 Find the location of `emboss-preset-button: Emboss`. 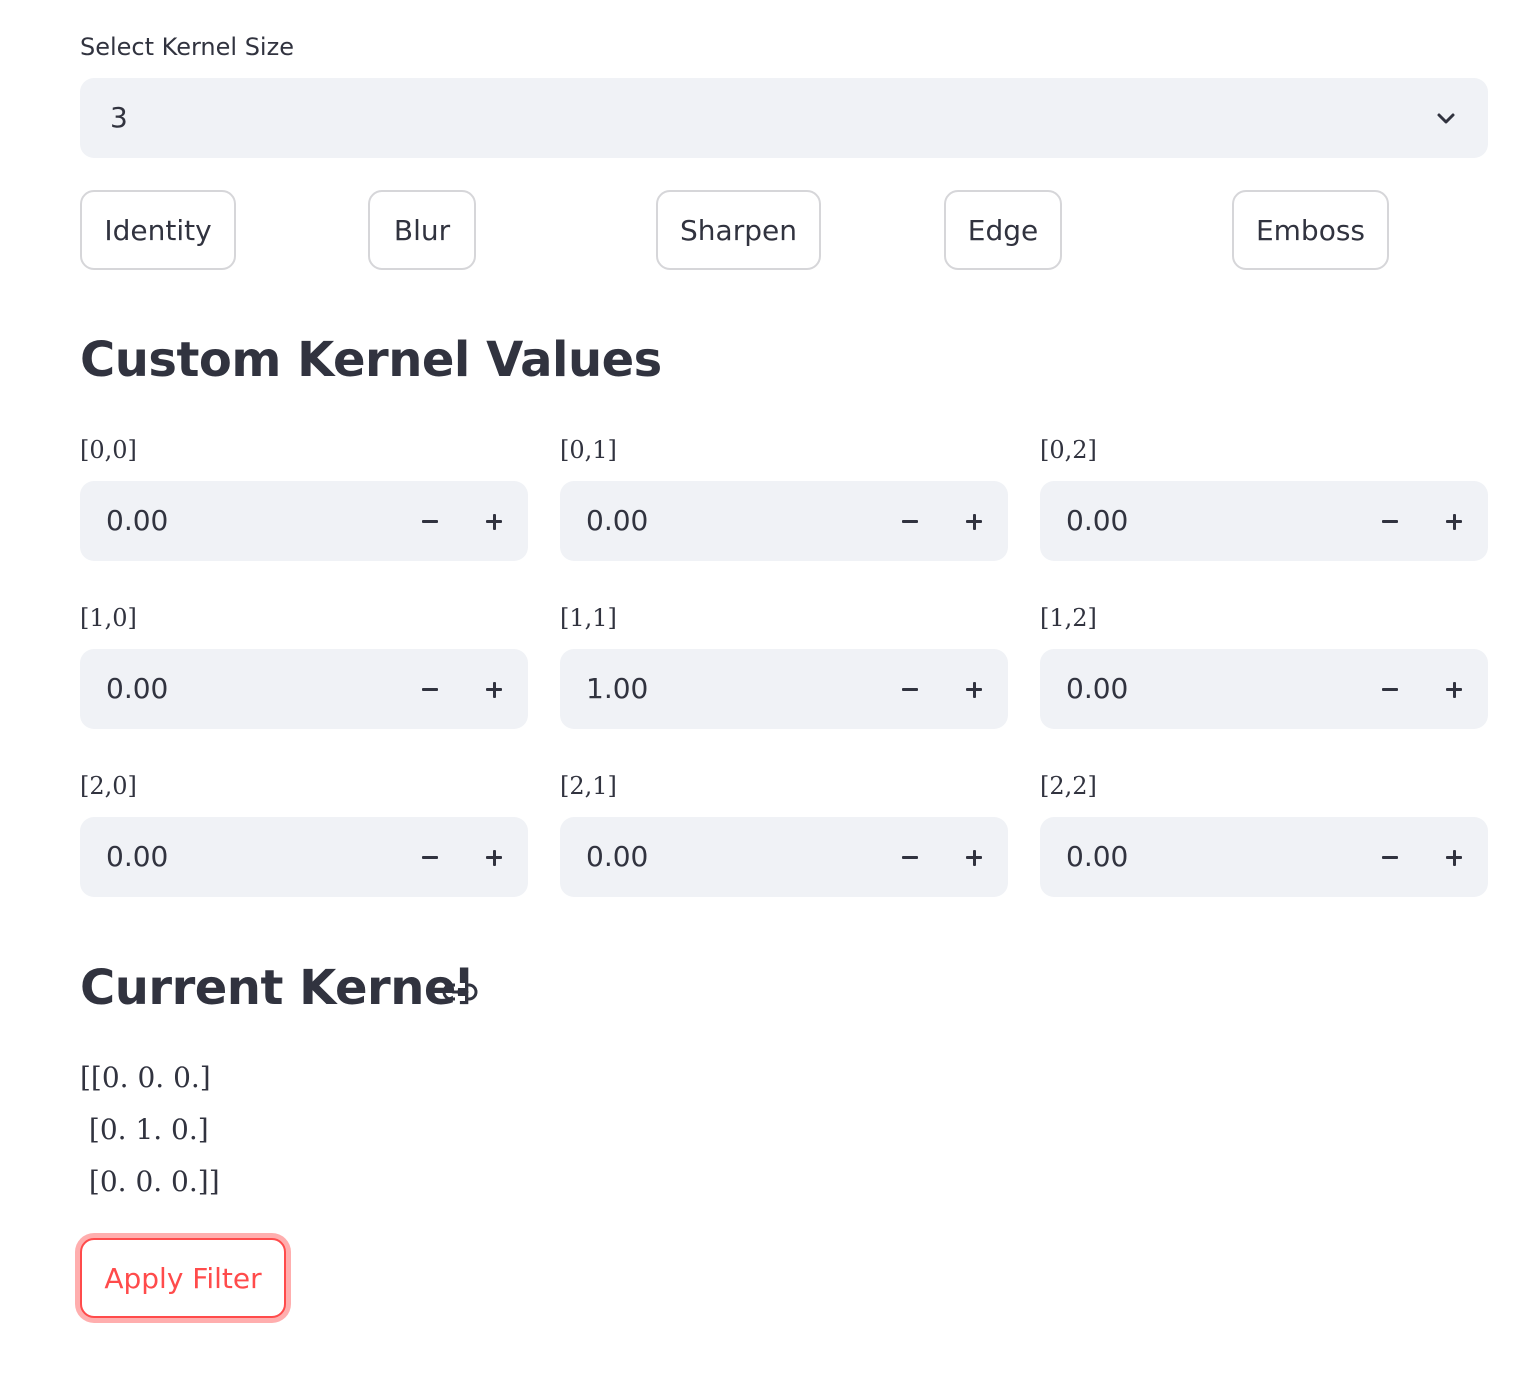

emboss-preset-button: Emboss is located at coordinates (1310, 230).